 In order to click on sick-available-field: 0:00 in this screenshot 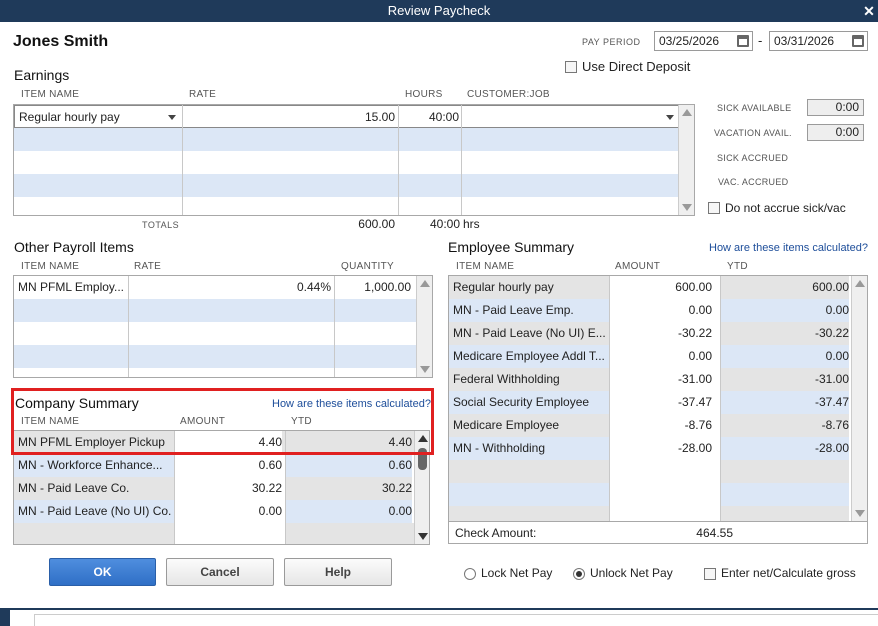, I will do `click(835, 107)`.